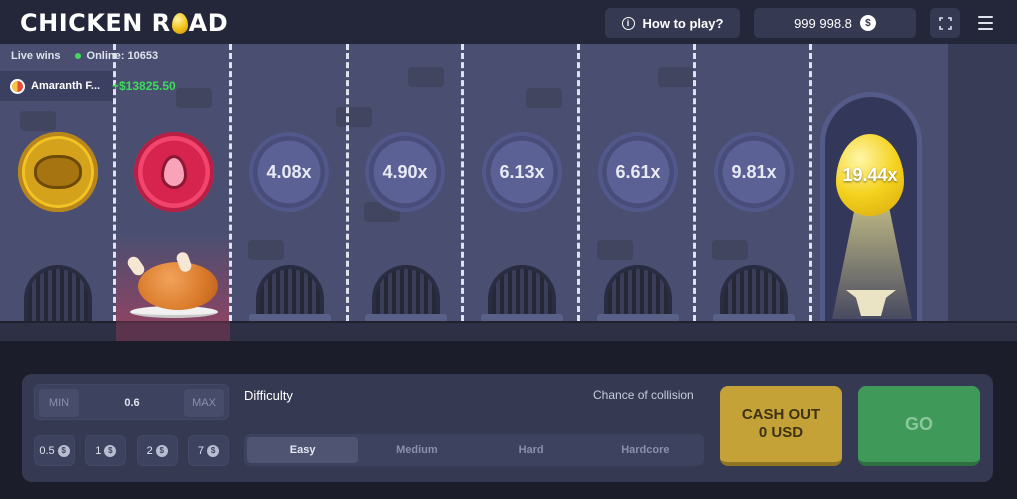 Image resolution: width=1017 pixels, height=499 pixels. Describe the element at coordinates (116, 56) in the screenshot. I see `online-count: Online: 10653` at that location.